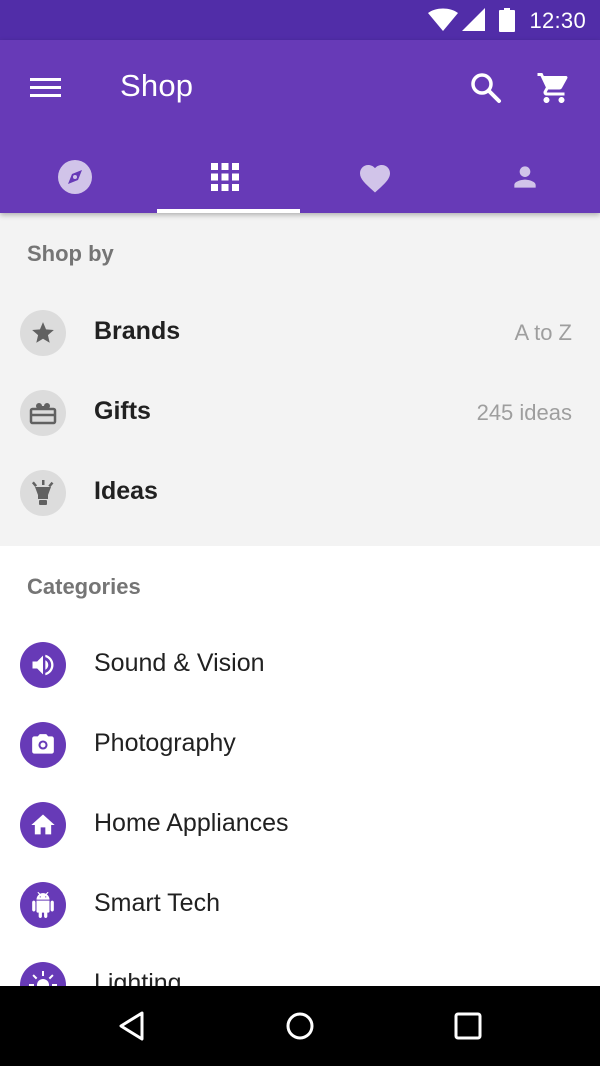 This screenshot has height=1066, width=600. I want to click on camera-icon, so click(43, 745).